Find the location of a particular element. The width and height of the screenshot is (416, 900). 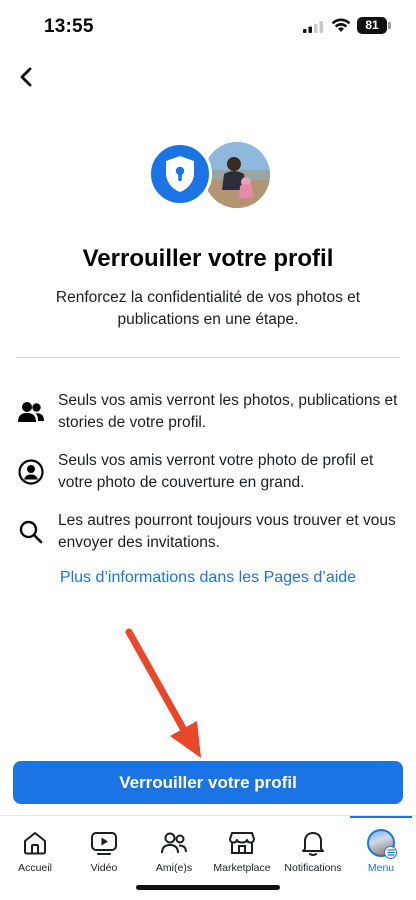

shield-lock-icon is located at coordinates (180, 174).